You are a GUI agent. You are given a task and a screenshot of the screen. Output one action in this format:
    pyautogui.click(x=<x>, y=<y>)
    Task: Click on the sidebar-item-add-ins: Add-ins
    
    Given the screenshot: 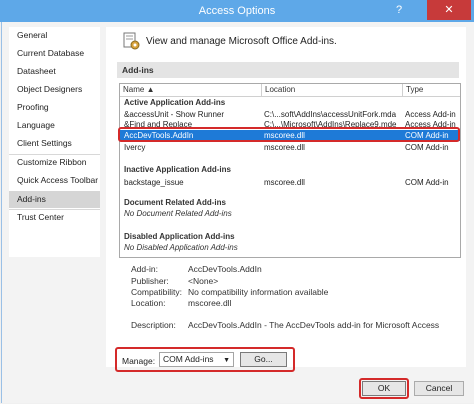 What is the action you would take?
    pyautogui.click(x=54, y=199)
    